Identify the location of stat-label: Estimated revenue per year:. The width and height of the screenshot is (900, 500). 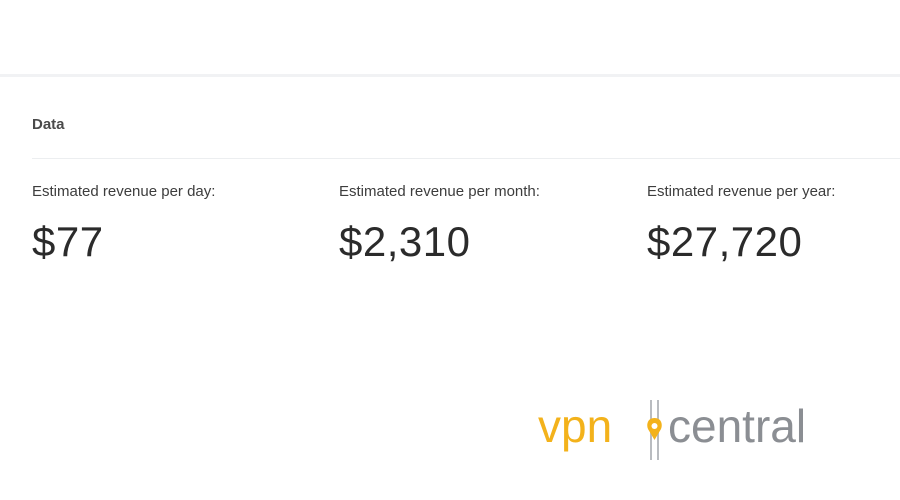
(741, 191).